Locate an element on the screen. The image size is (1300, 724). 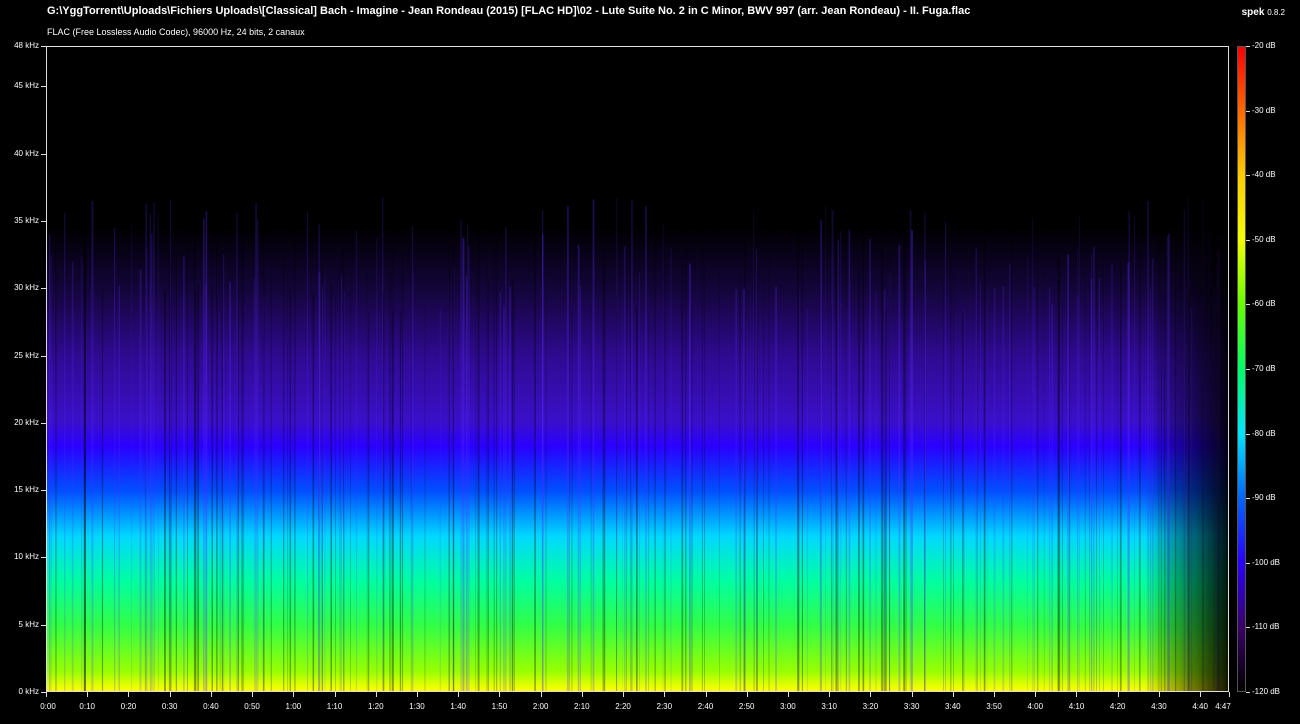
freq-tick-label: 30 kHz is located at coordinates (26, 288).